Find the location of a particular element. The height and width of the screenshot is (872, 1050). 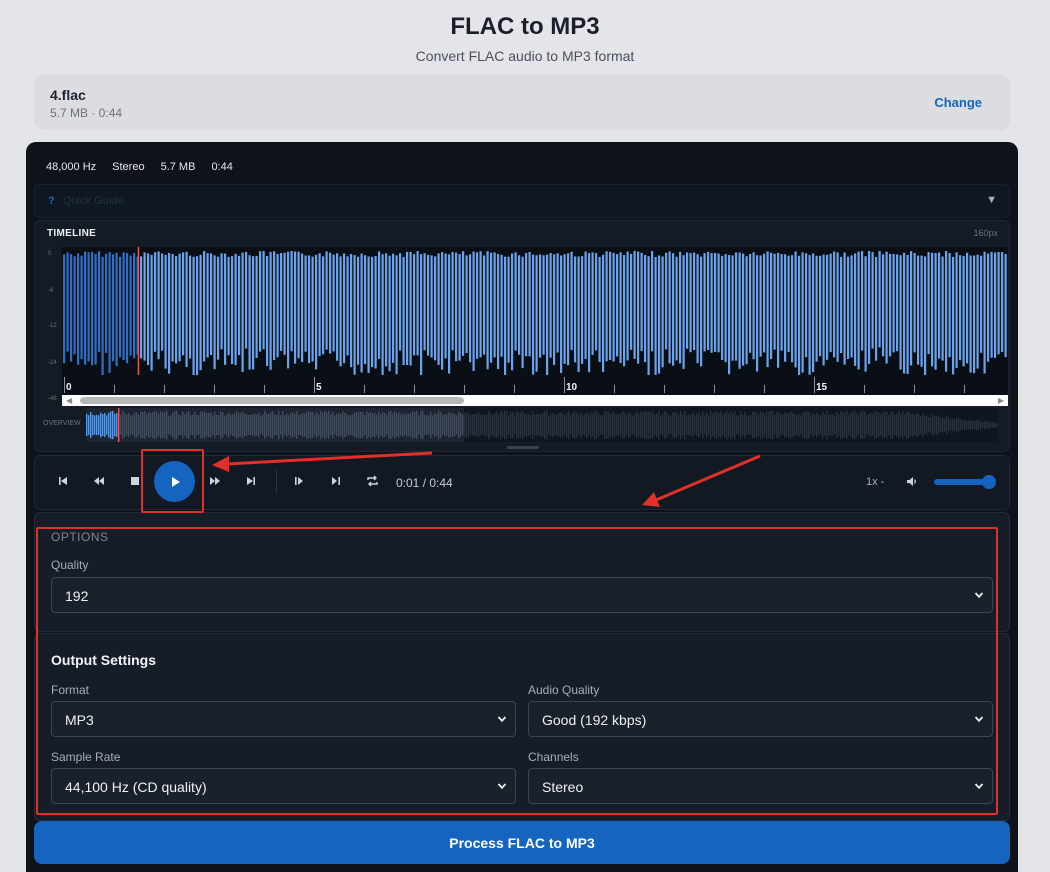

db-label: -24 is located at coordinates (52, 363).